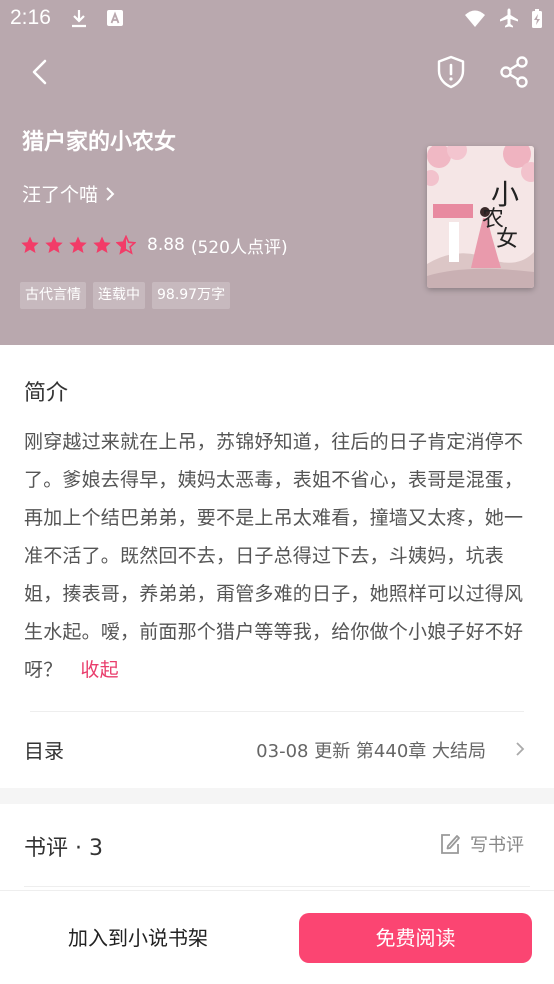  I want to click on rating-score: 8.88, so click(166, 245).